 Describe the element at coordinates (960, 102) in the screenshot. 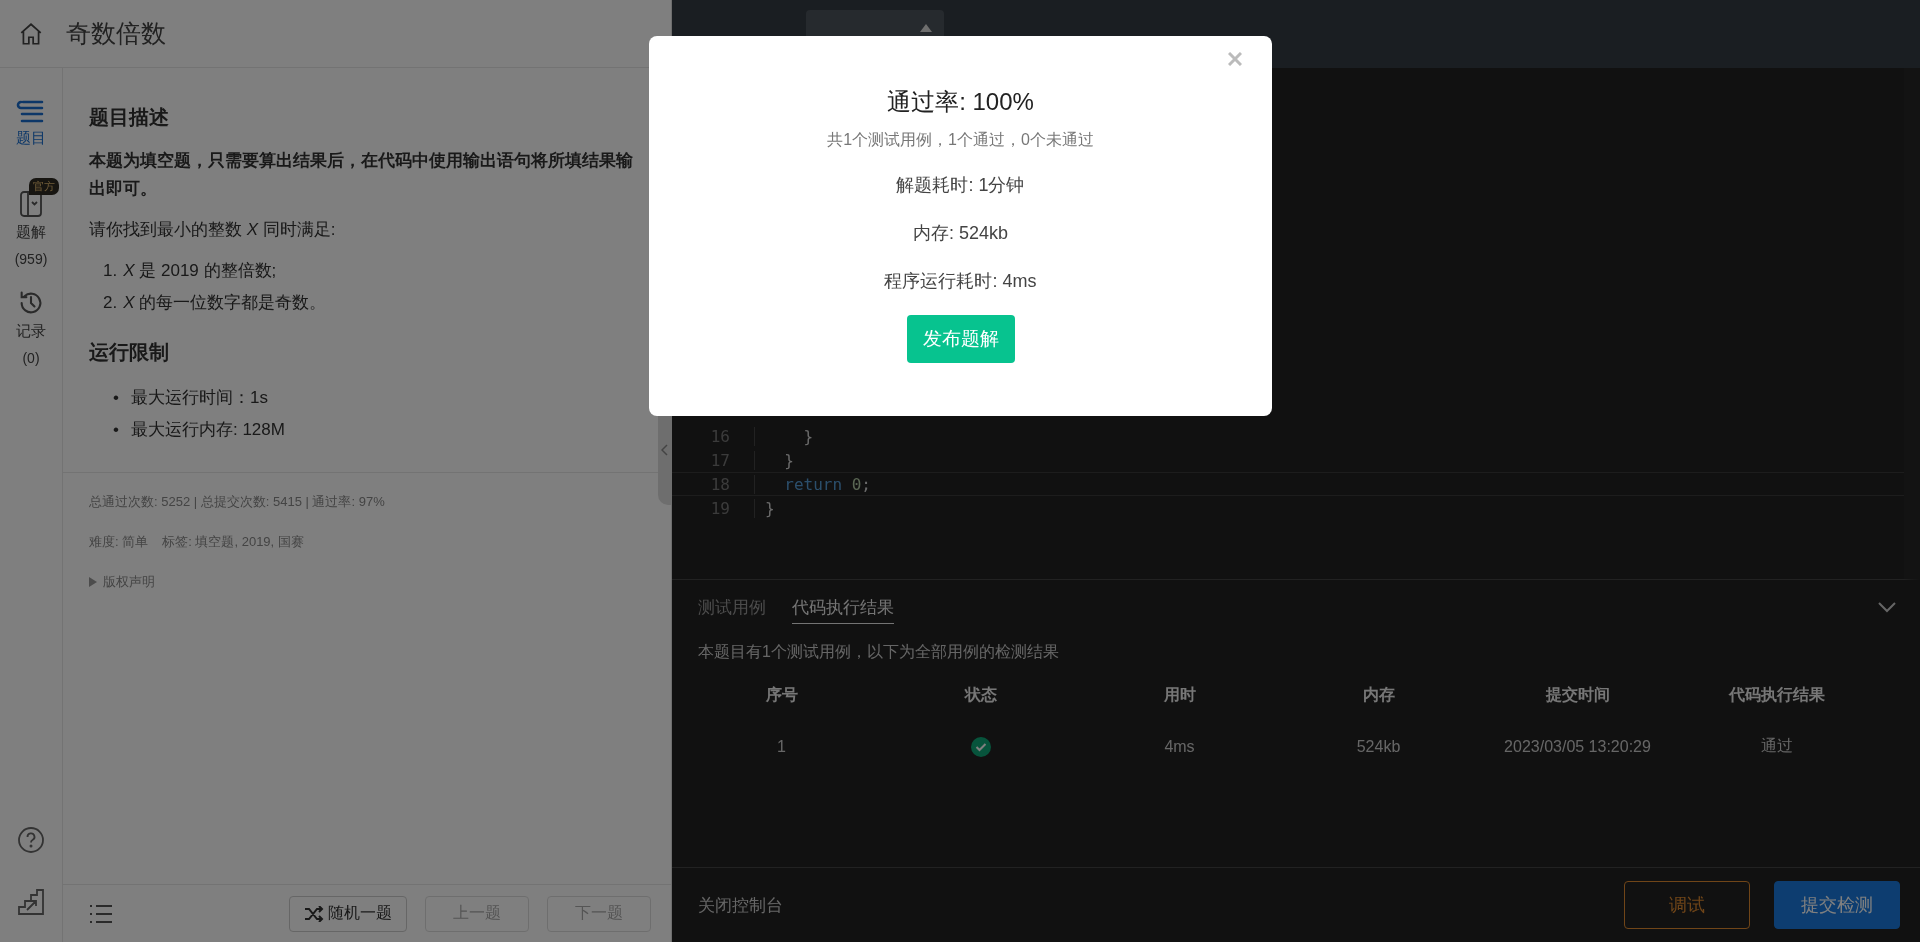

I see `modal-title: 通过率: 100%` at that location.